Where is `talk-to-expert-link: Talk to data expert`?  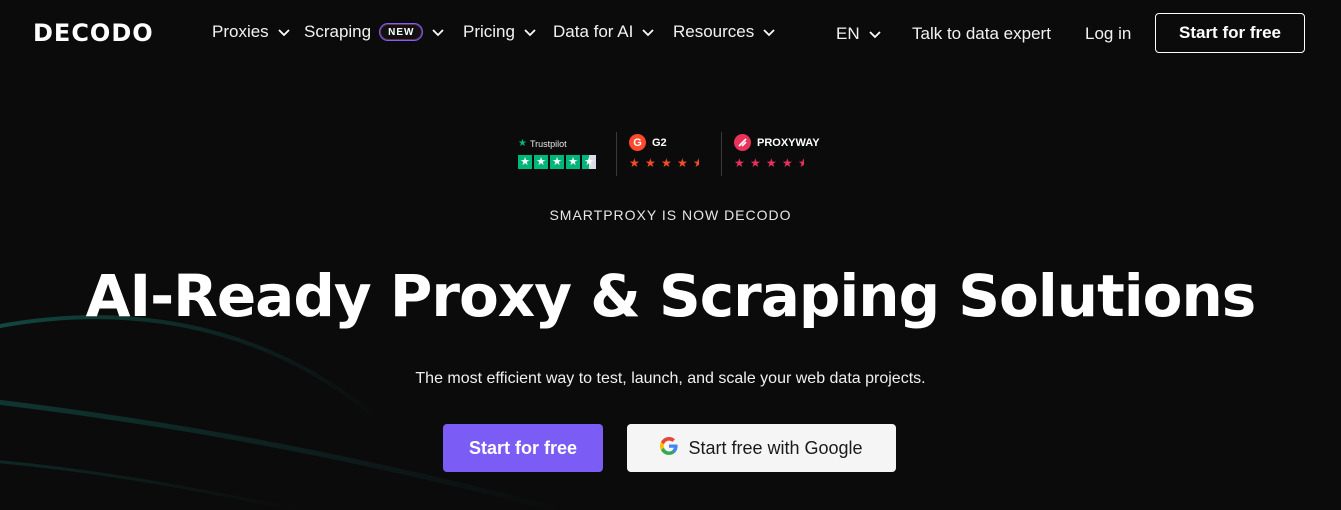 talk-to-expert-link: Talk to data expert is located at coordinates (981, 34).